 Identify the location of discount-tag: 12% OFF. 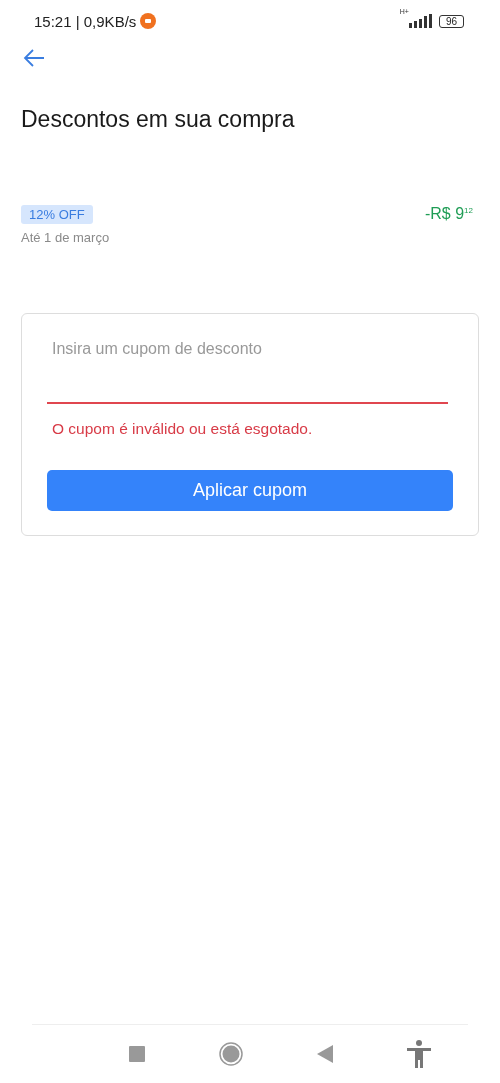
(57, 214).